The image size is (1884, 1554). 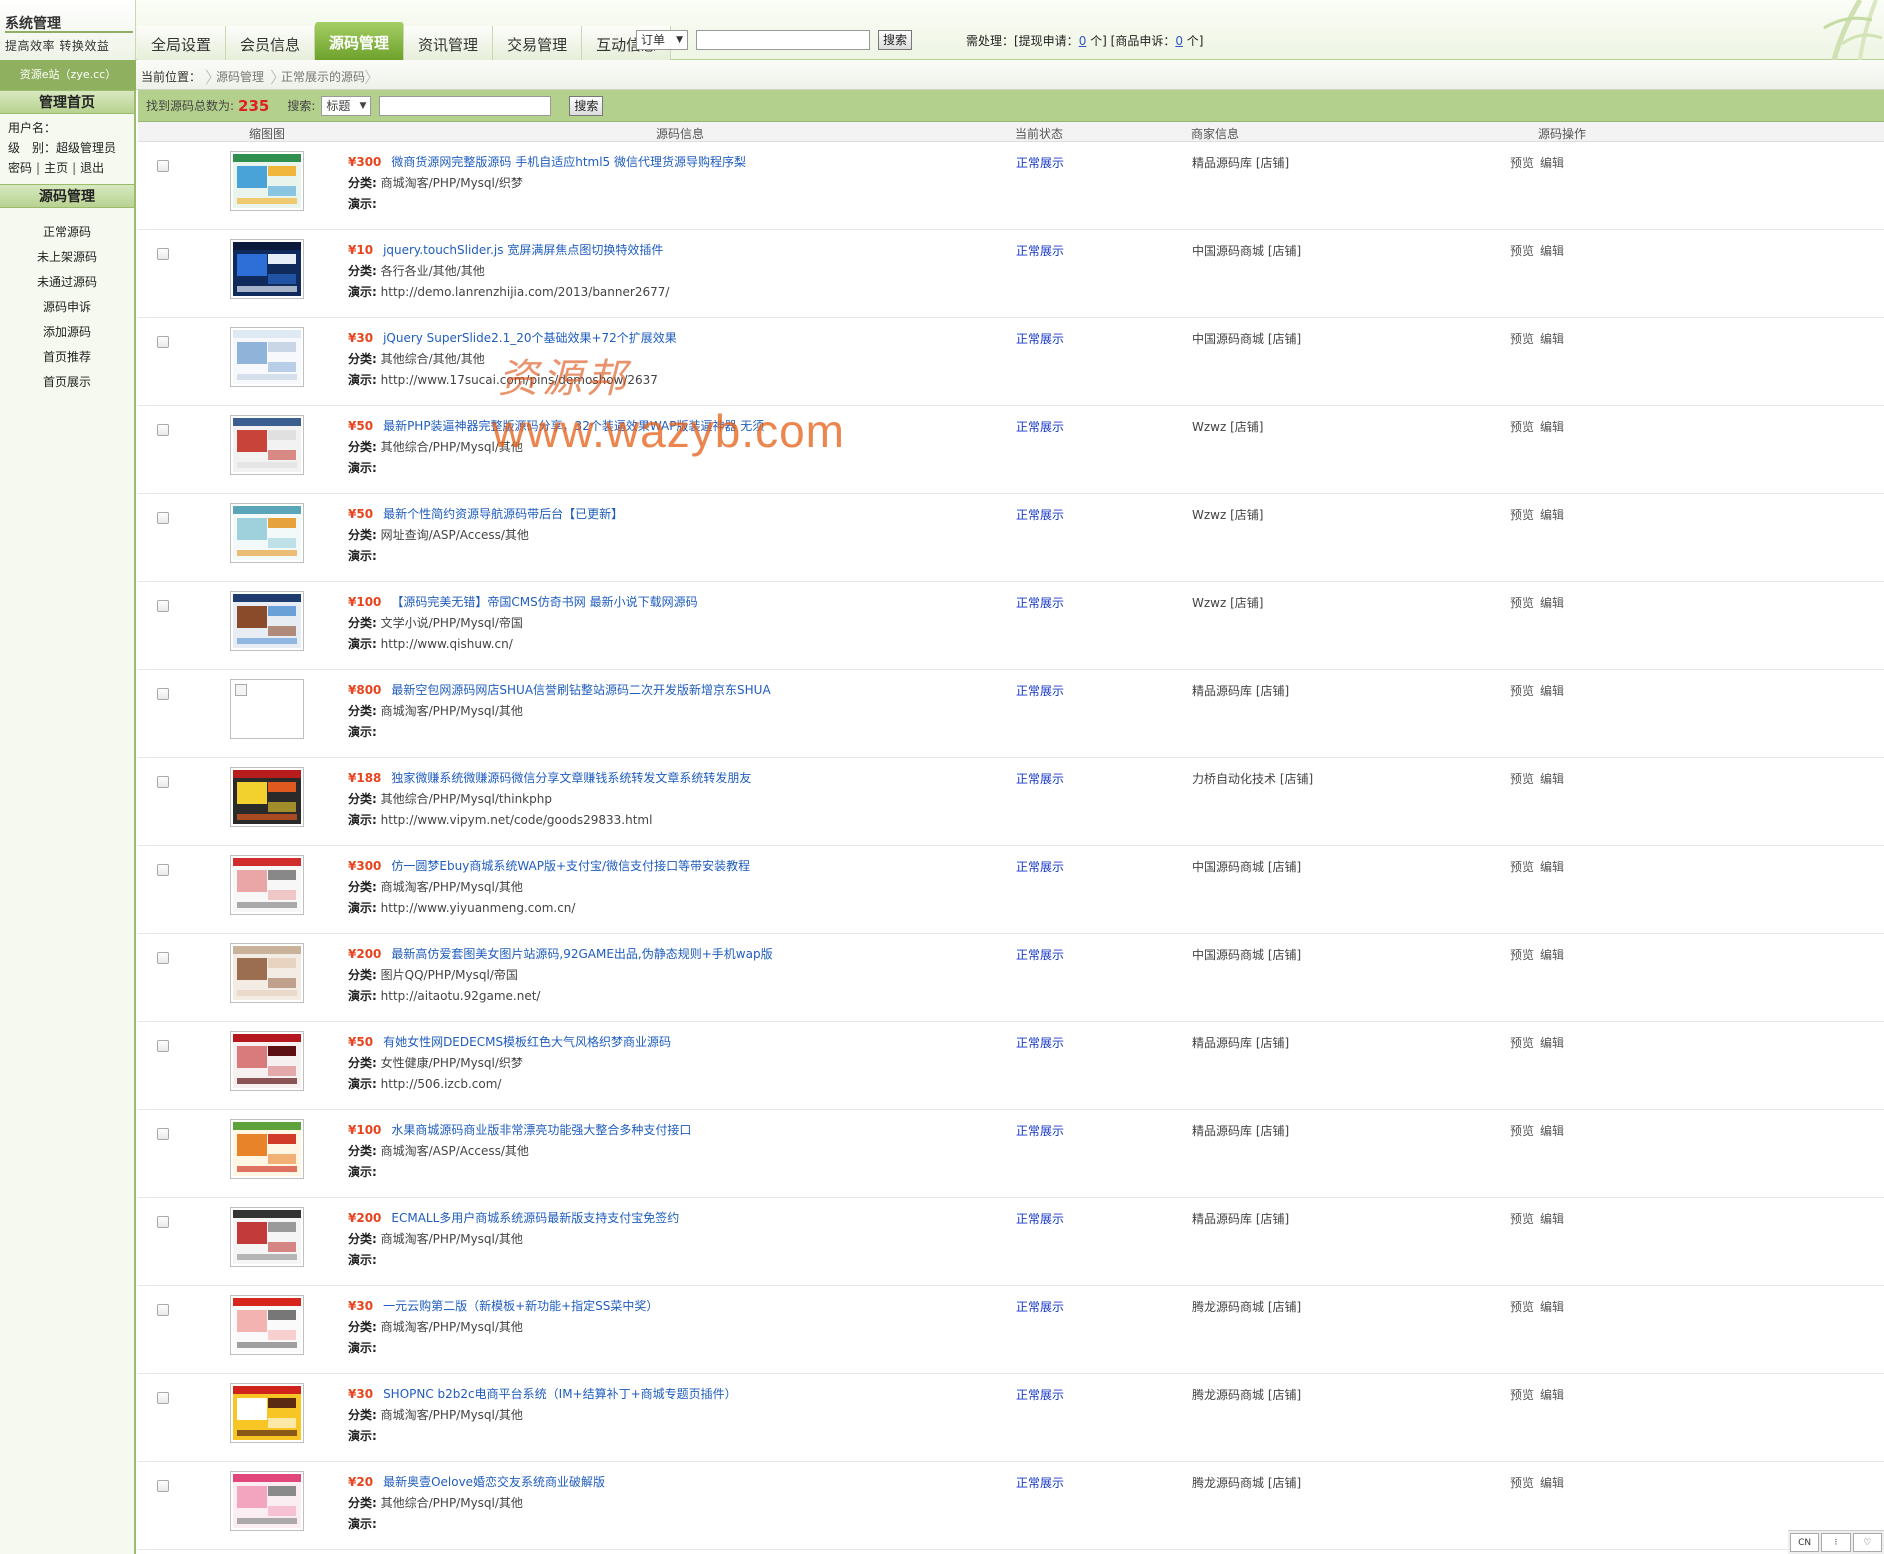 I want to click on sidebar-item: 未通过源码, so click(x=67, y=282).